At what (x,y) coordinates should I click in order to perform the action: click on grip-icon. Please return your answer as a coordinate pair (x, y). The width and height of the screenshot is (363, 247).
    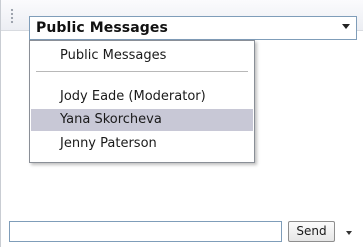
    Looking at the image, I should click on (12, 16).